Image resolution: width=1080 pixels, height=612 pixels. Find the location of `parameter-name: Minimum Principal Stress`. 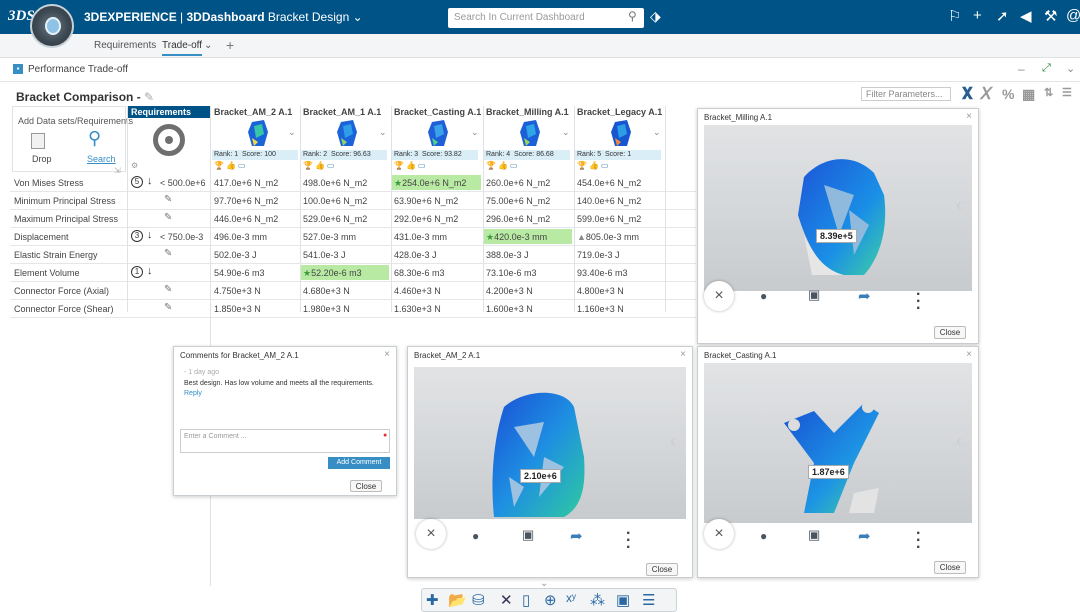

parameter-name: Minimum Principal Stress is located at coordinates (65, 201).